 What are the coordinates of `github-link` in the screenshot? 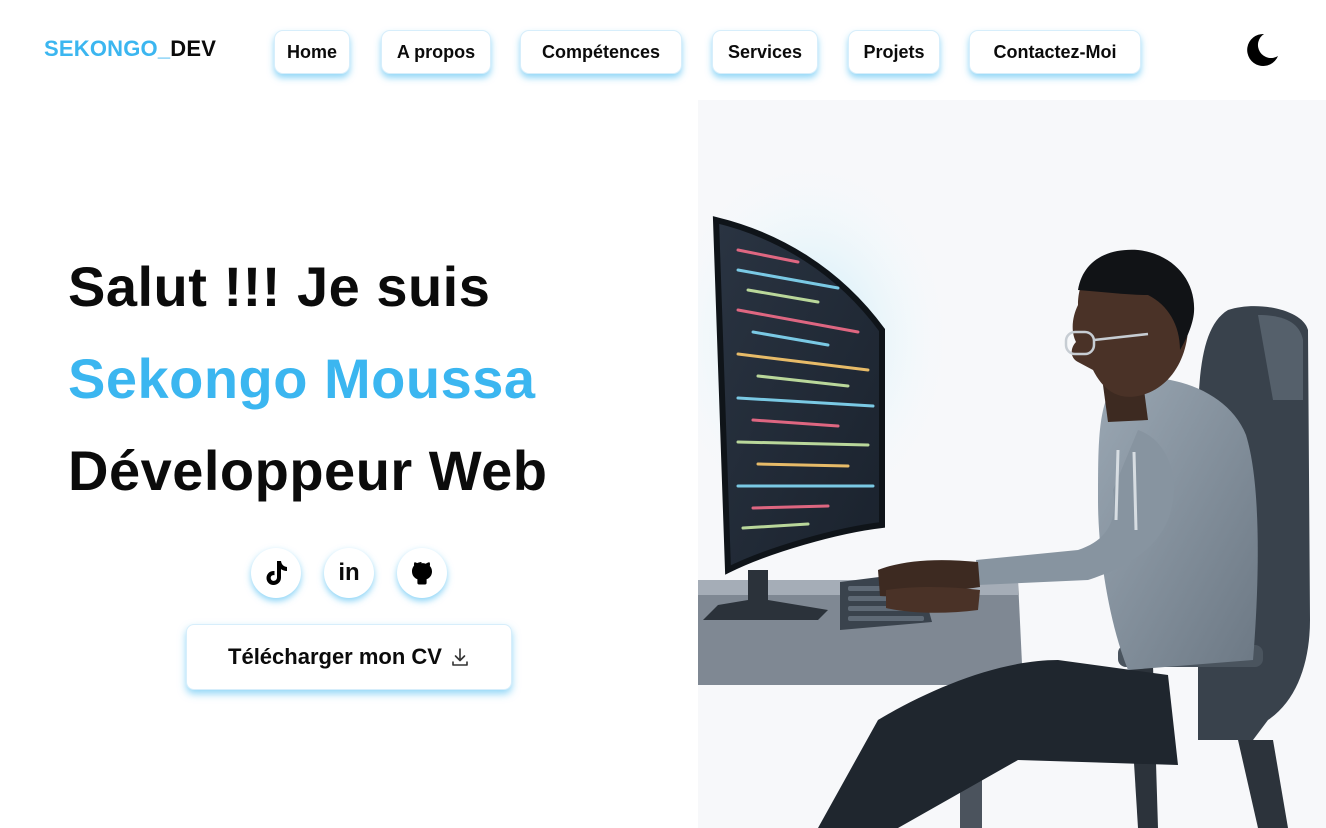 It's located at (422, 573).